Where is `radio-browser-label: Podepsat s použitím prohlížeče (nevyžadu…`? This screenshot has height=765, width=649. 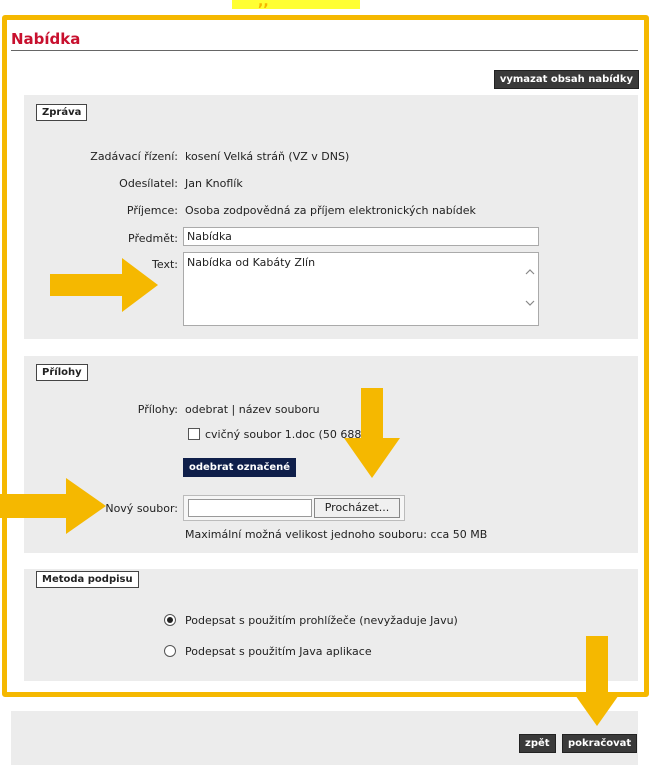
radio-browser-label: Podepsat s použitím prohlížeče (nevyžadu… is located at coordinates (321, 620).